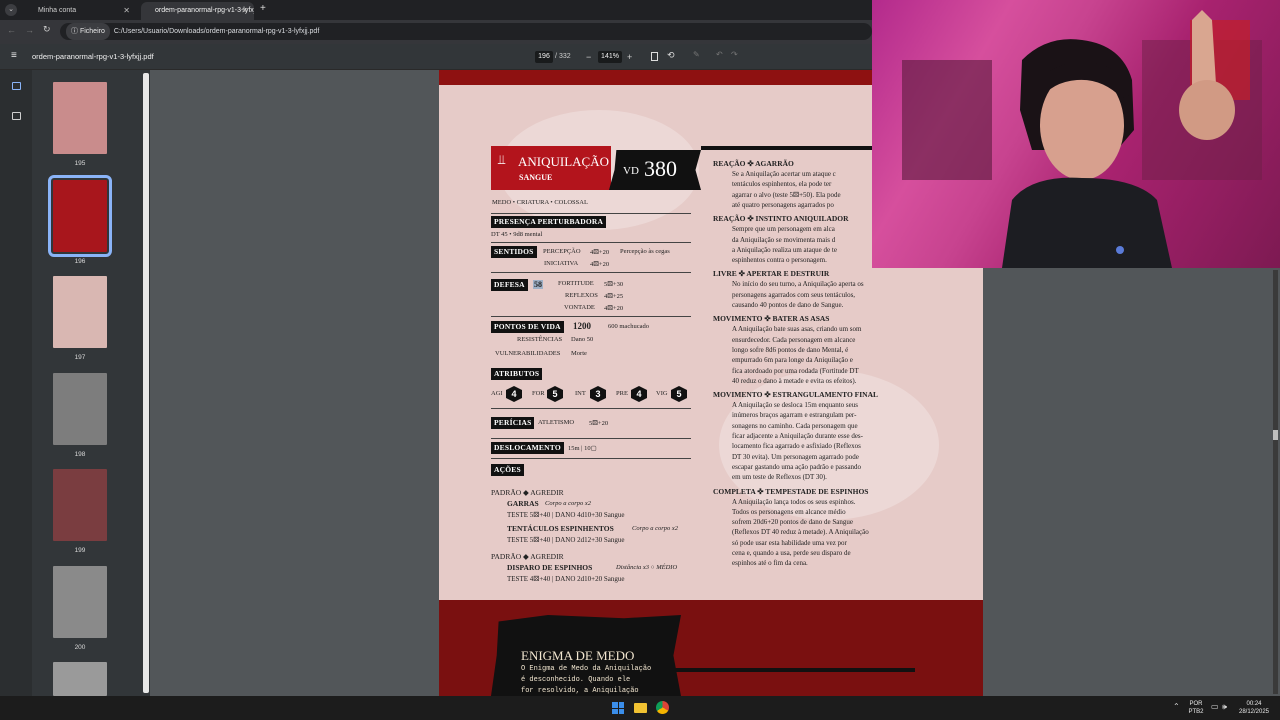  I want to click on ability-text-line: espinhos até o fim da cena., so click(770, 563).